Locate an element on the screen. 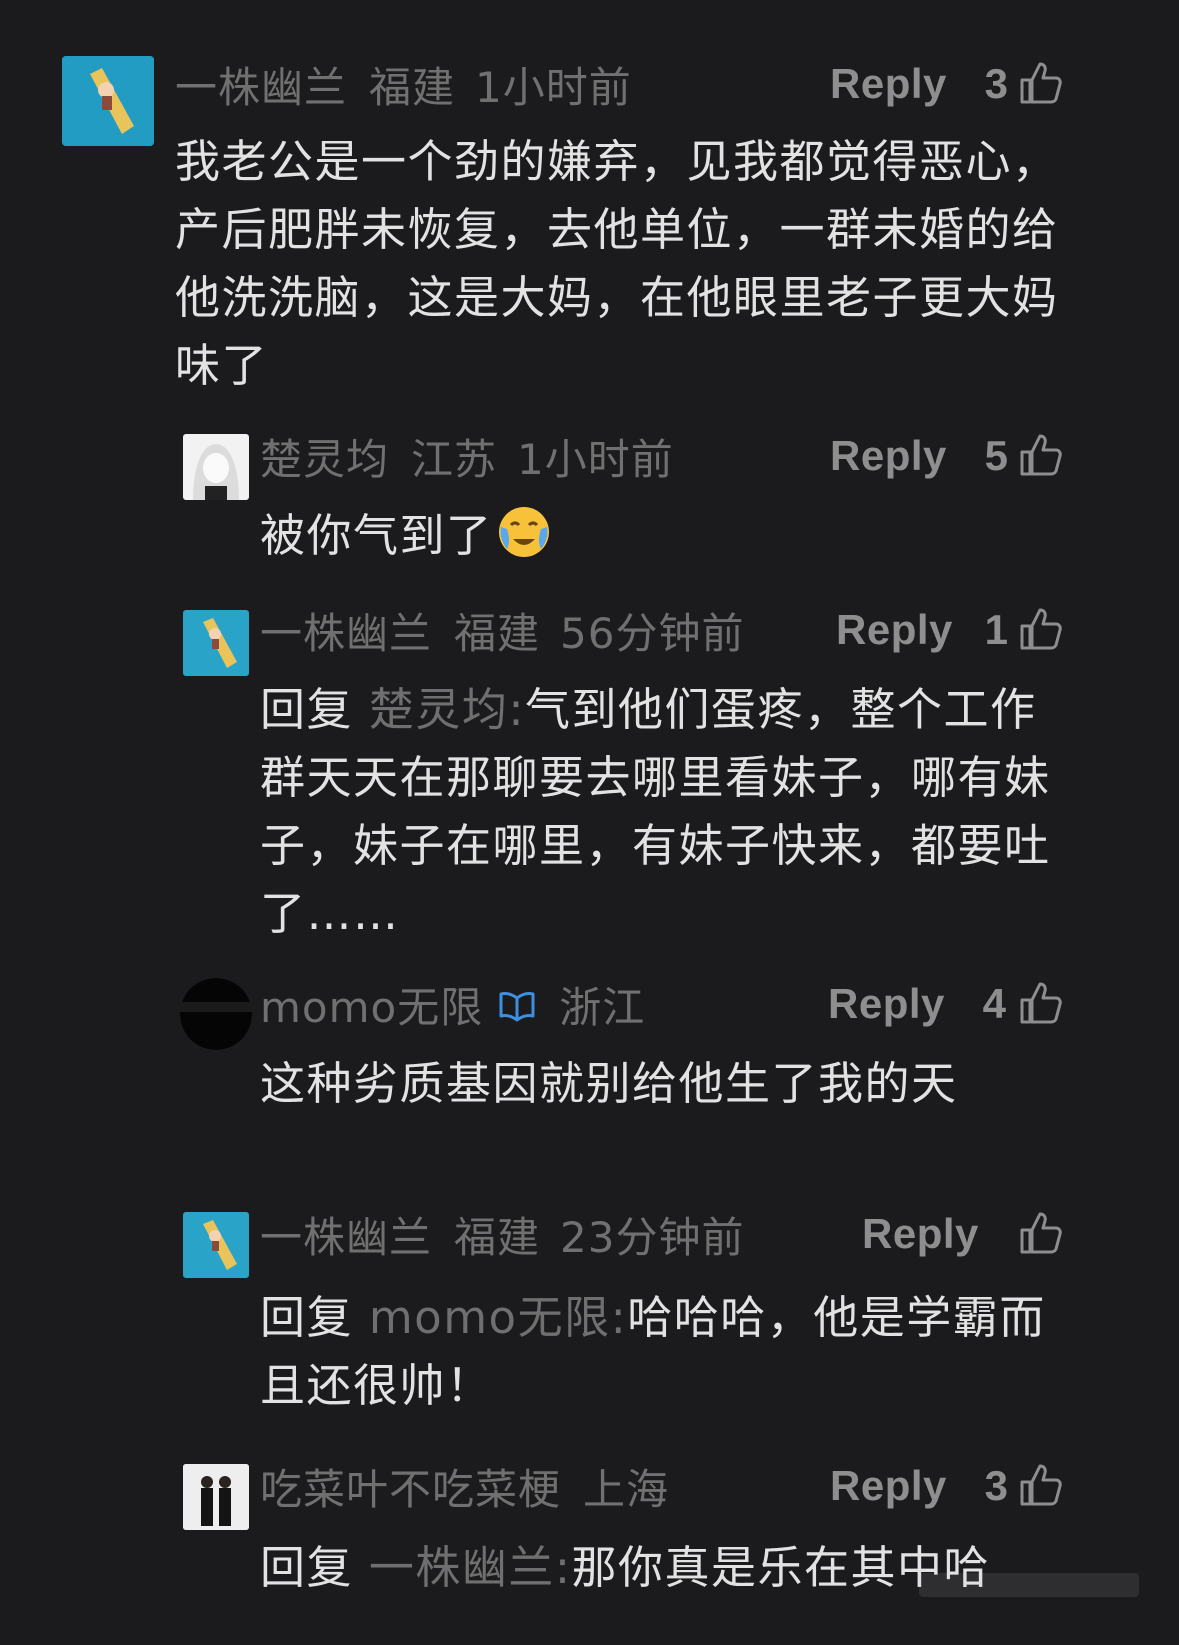 This screenshot has width=1179, height=1645. timestamp: 23分钟前 is located at coordinates (652, 1237).